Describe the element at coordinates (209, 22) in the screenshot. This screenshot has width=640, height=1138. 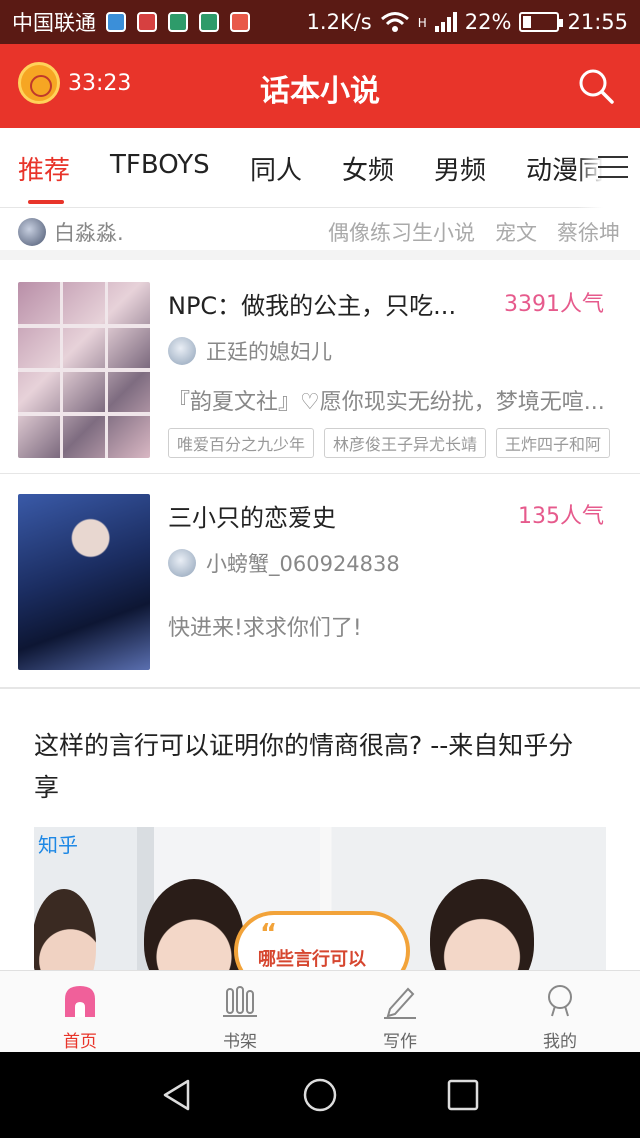
I see `security-app-icon` at that location.